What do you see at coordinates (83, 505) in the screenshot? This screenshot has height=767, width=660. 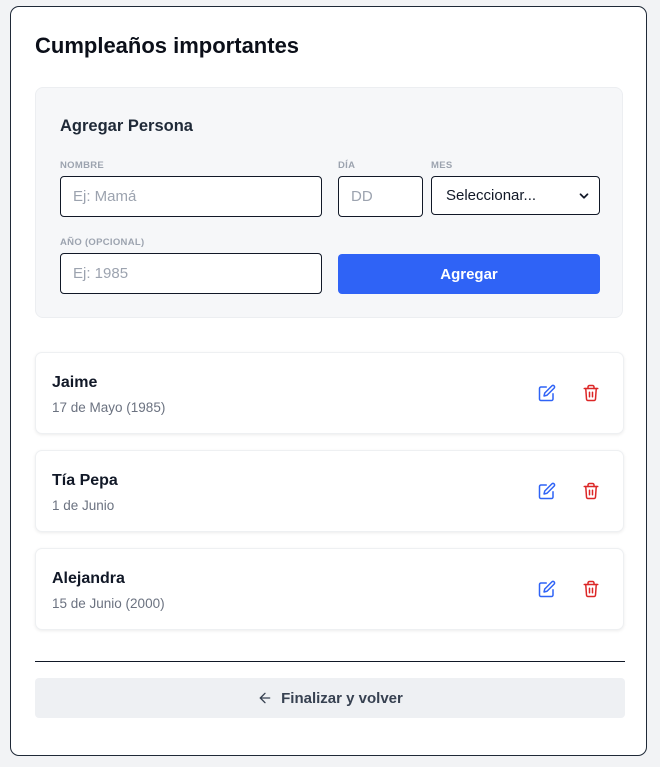 I see `person-date: 1 de Junio` at bounding box center [83, 505].